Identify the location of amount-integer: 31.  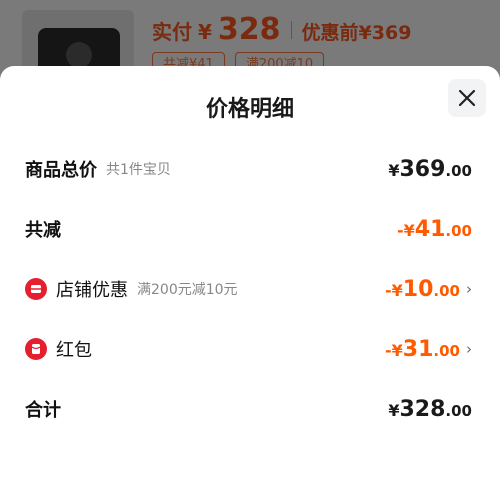
(418, 349).